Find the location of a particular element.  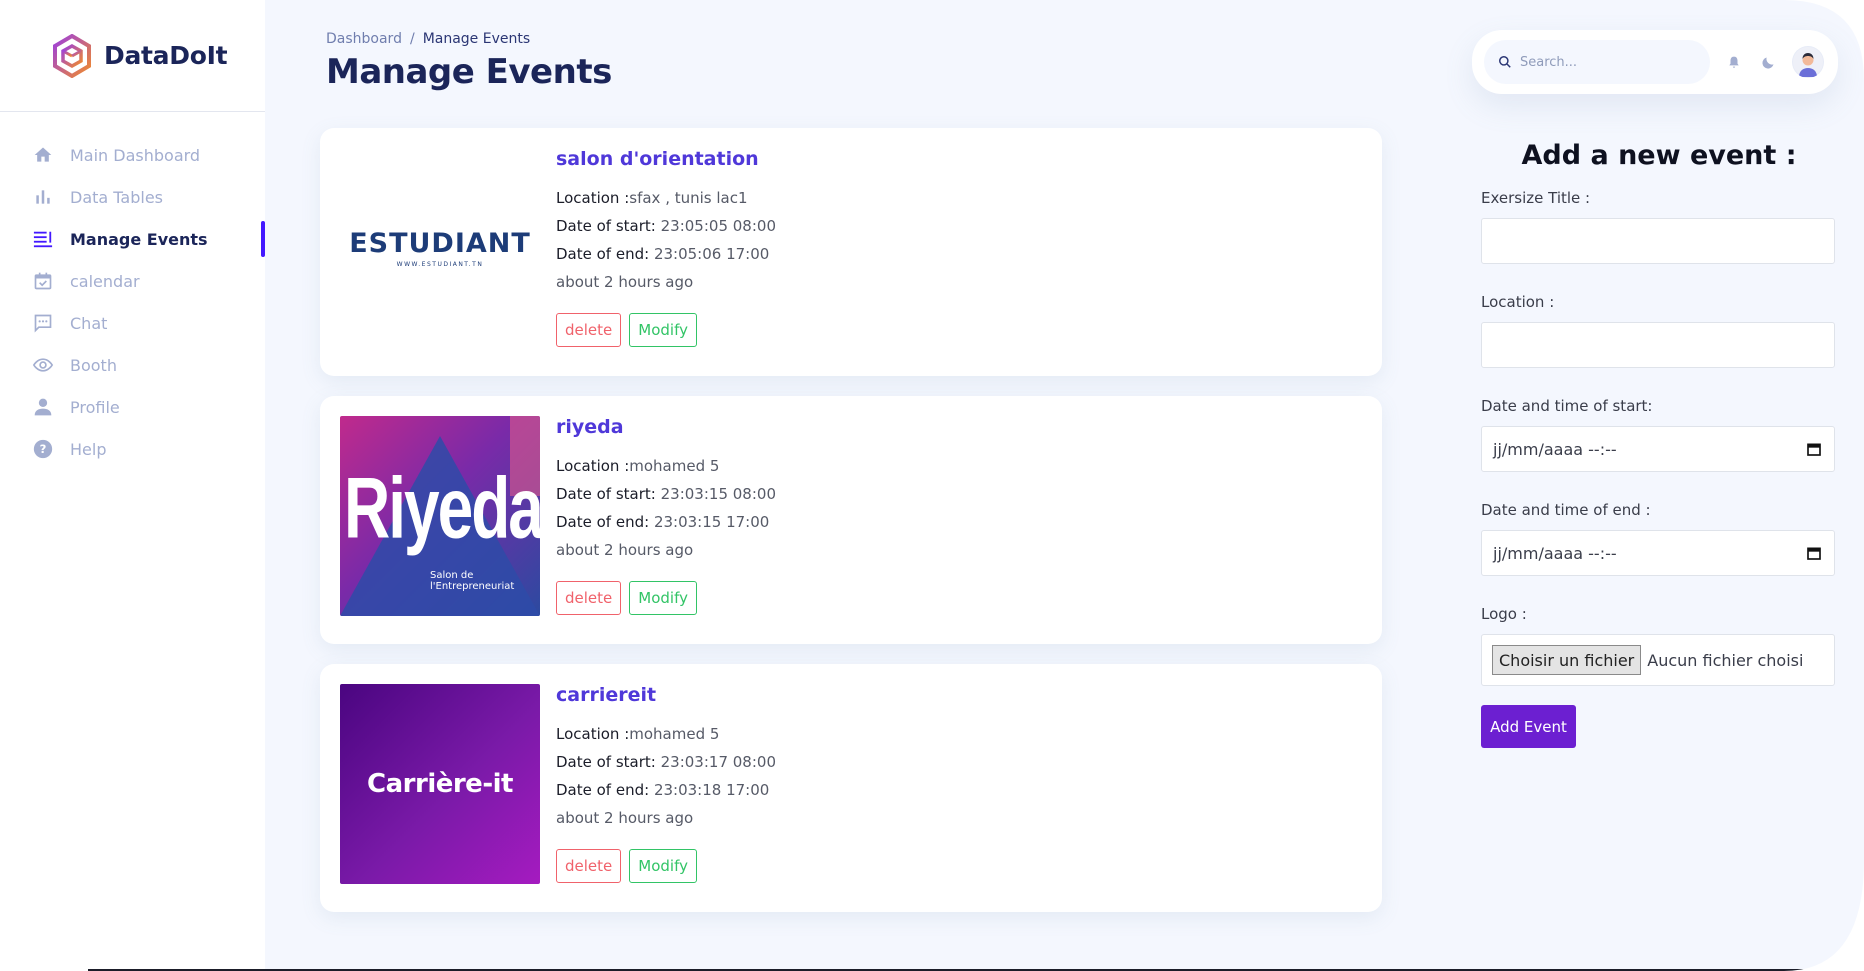

event-start: Date of start: 23:03:17 08:00 is located at coordinates (666, 762).